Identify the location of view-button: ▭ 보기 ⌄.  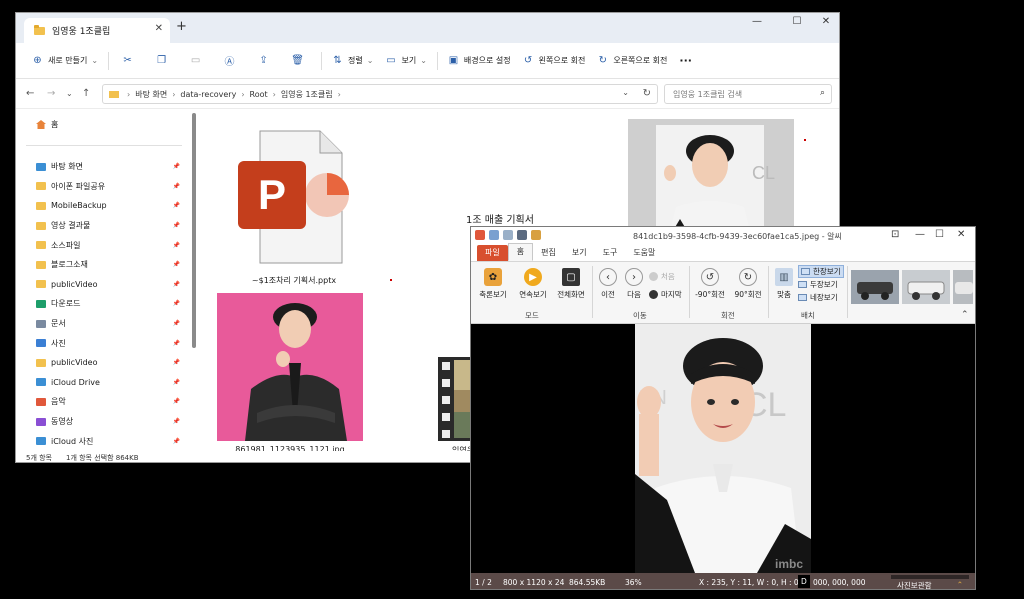
(405, 61).